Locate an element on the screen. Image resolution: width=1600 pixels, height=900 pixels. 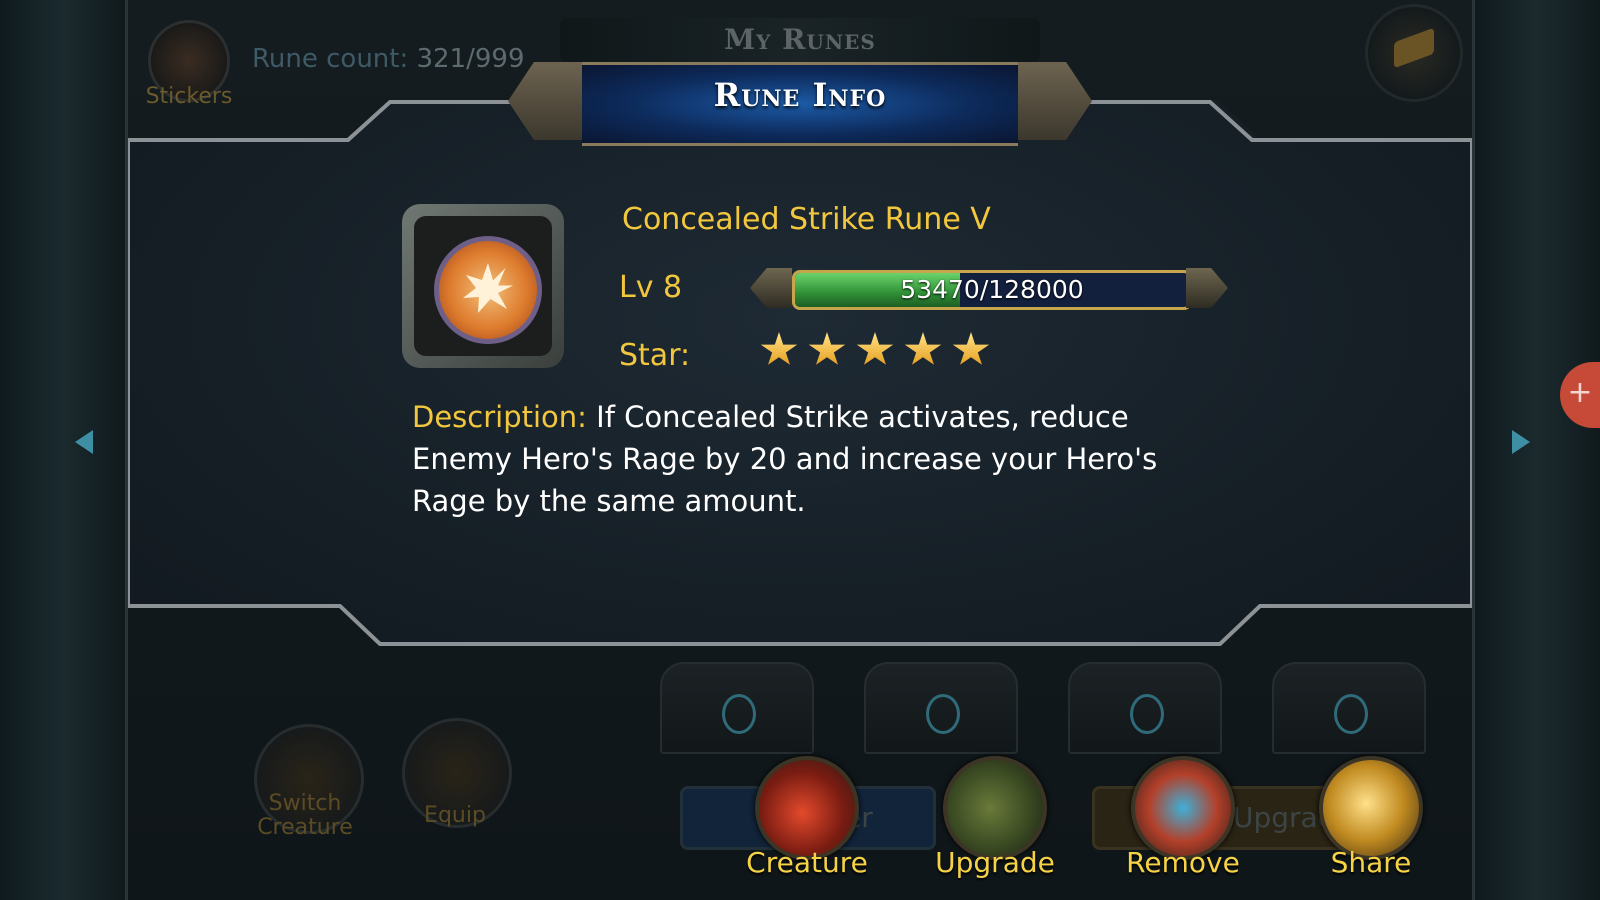
xp-bar-cap-left is located at coordinates (771, 288).